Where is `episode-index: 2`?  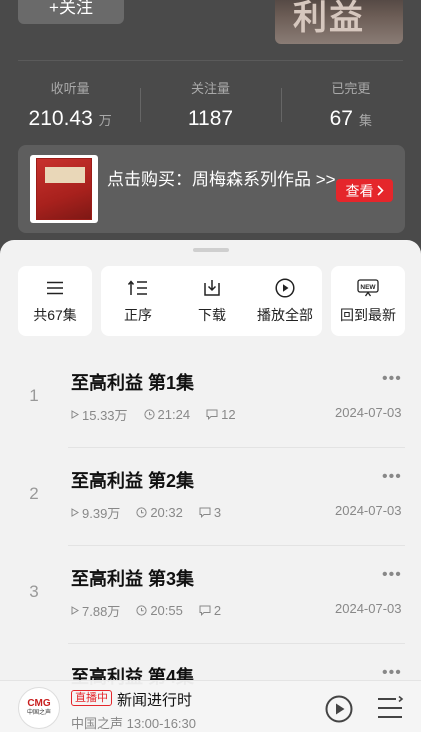 episode-index: 2 is located at coordinates (34, 493).